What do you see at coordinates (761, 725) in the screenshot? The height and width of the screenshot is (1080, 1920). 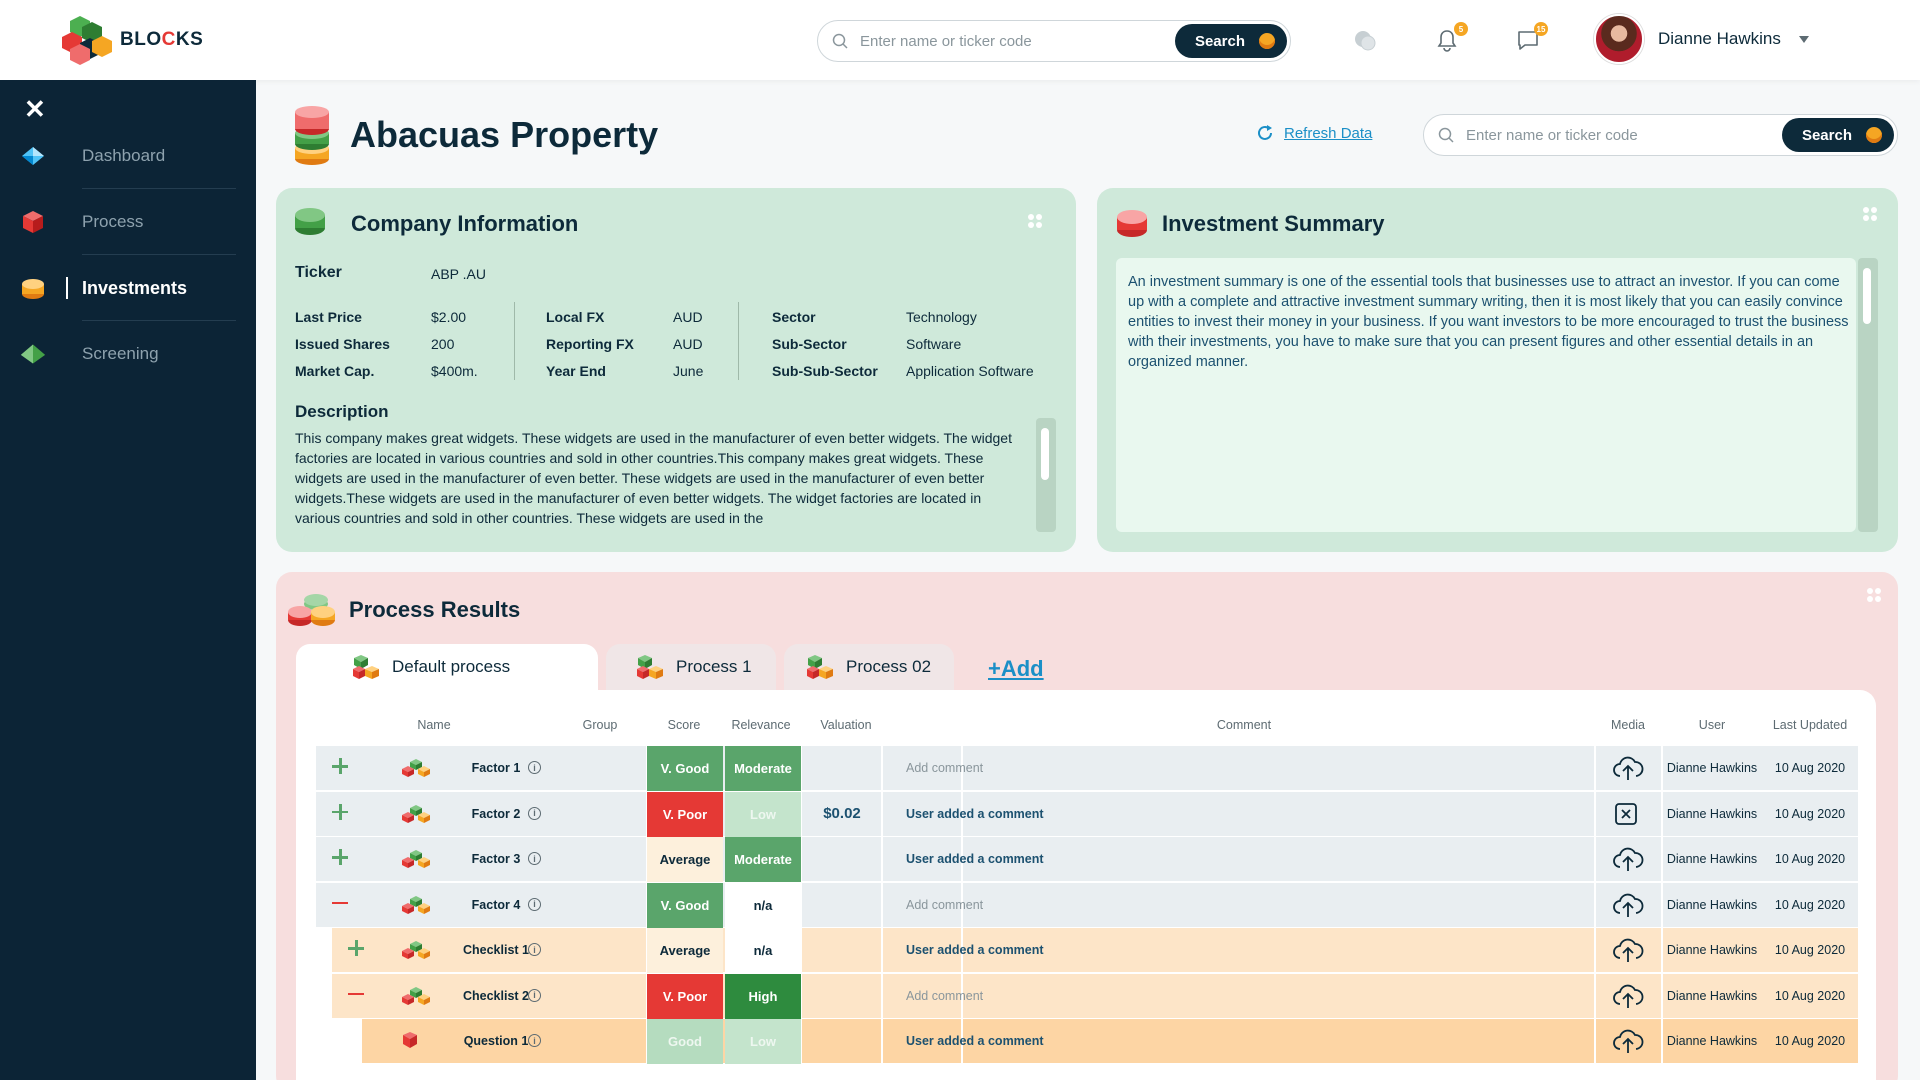 I see `column-header-relevance: Relevance` at bounding box center [761, 725].